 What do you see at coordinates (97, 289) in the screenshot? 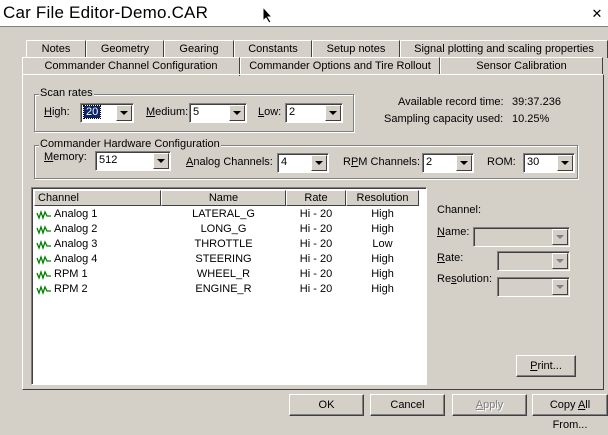
I see `channel-cell: RPM 2` at bounding box center [97, 289].